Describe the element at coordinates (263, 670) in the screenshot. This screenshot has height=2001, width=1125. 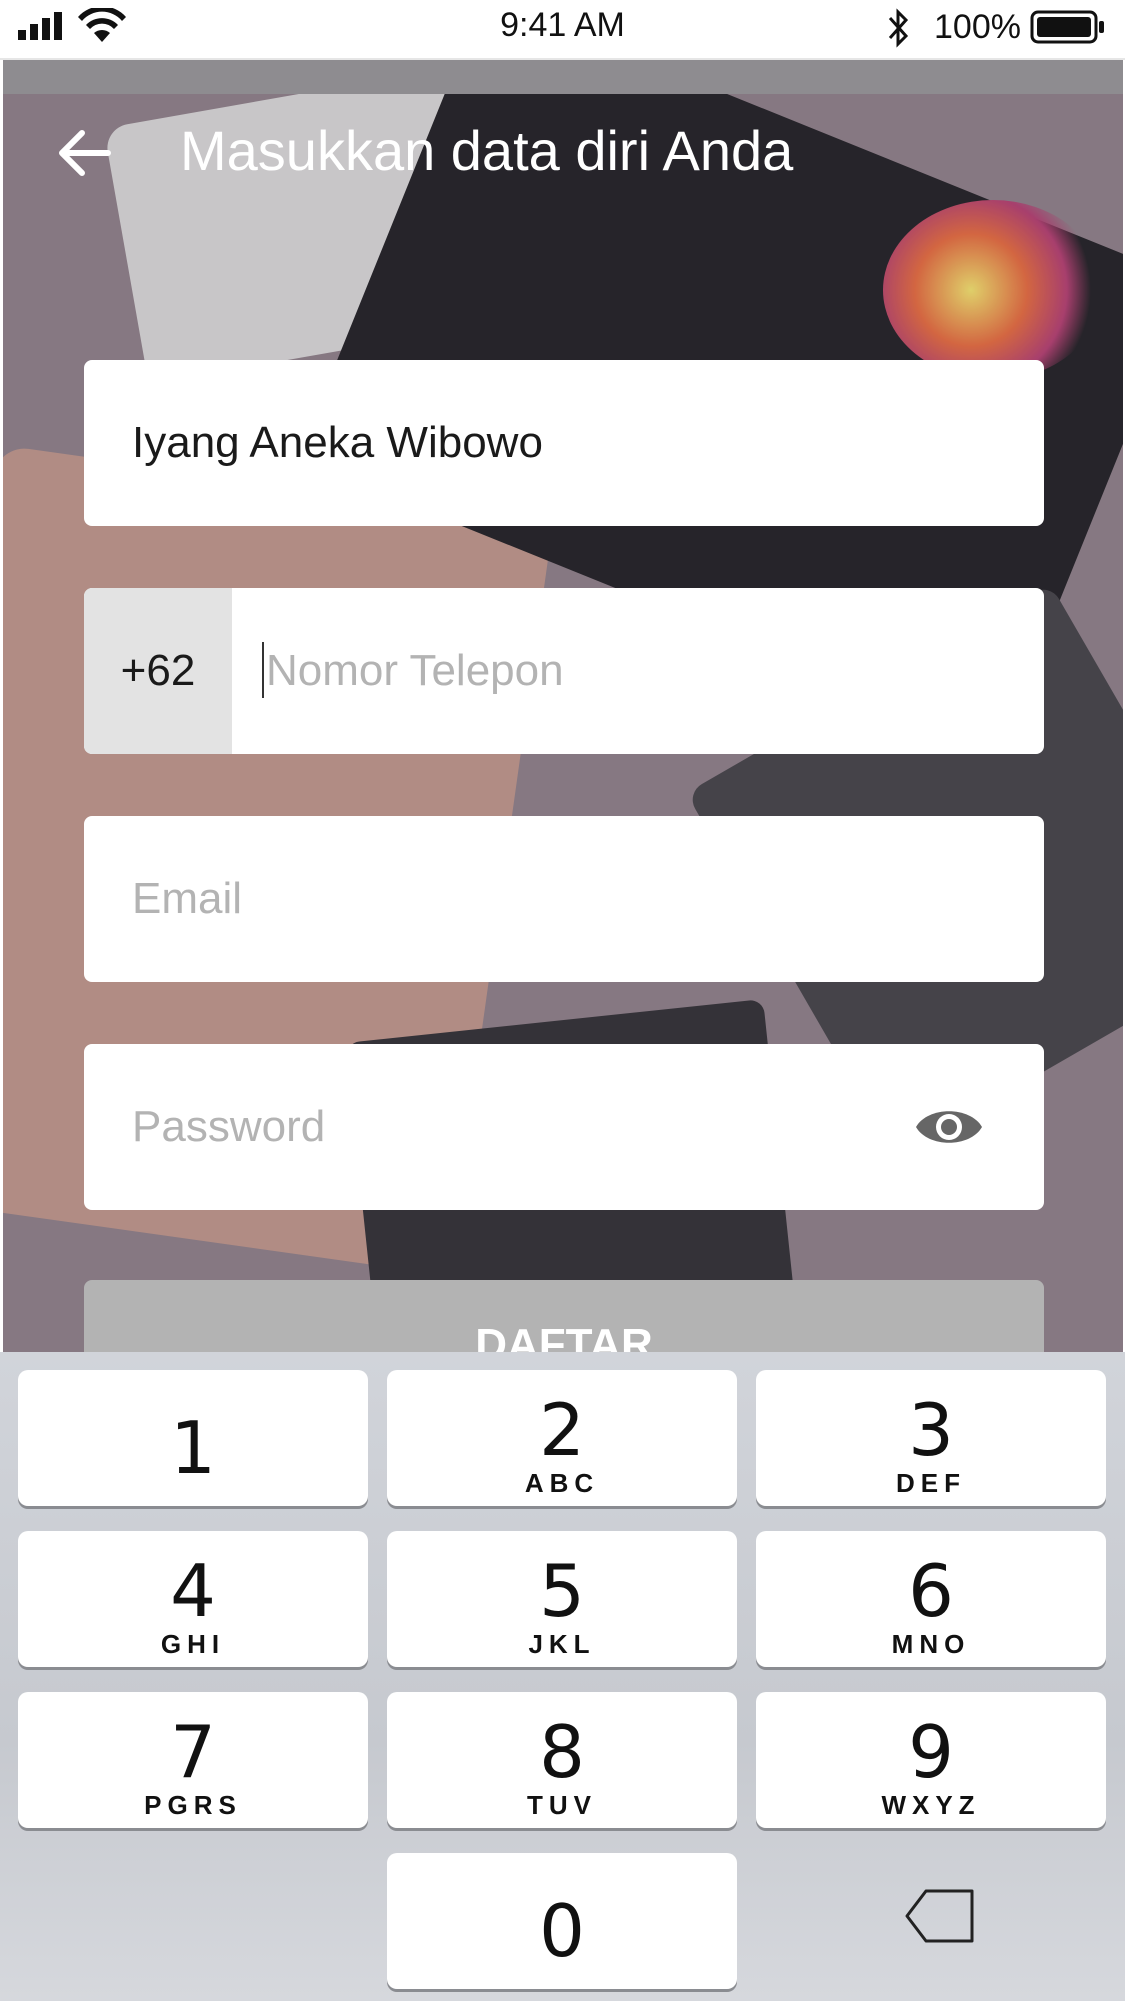
I see `text-cursor` at that location.